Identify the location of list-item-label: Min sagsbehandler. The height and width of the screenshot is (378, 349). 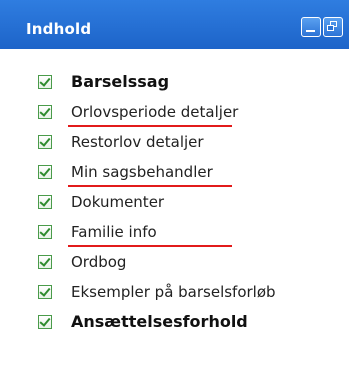
(142, 172).